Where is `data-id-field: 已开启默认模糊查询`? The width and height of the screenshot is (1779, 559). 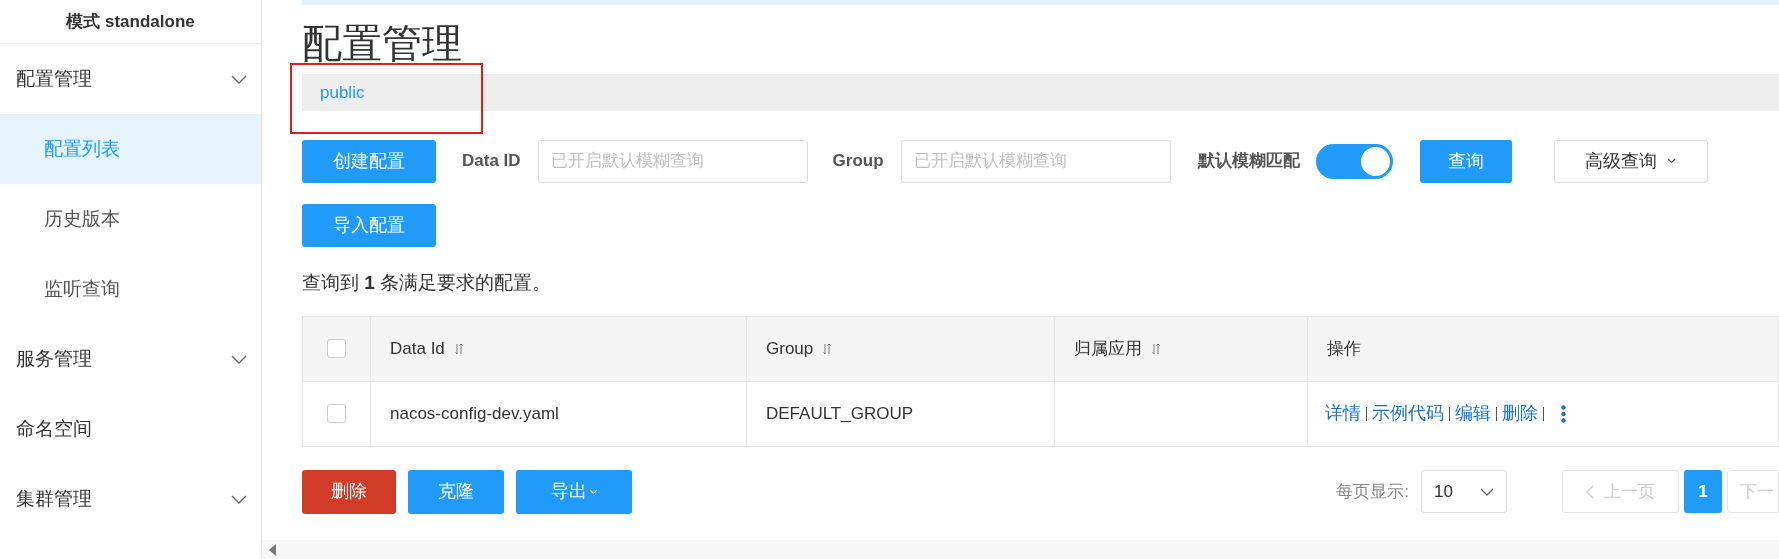 data-id-field: 已开启默认模糊查询 is located at coordinates (672, 161).